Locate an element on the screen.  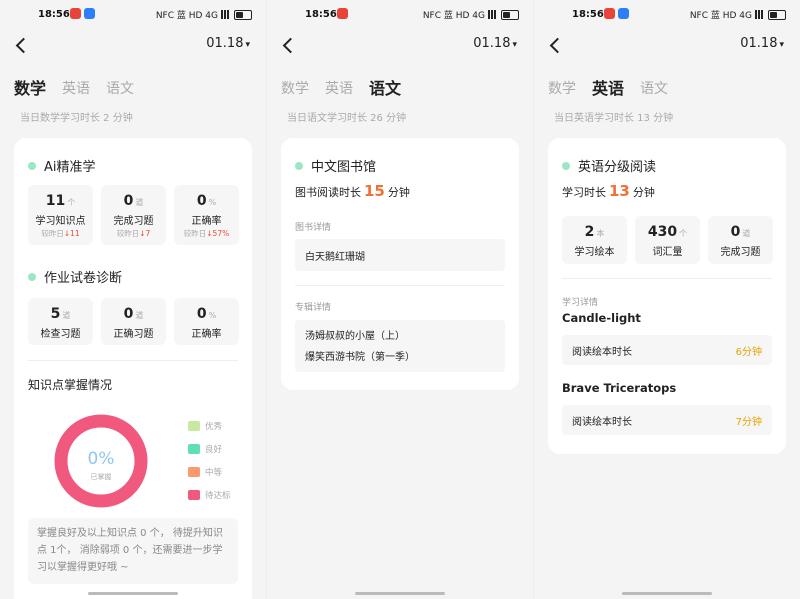
mastery-percent: 0% is located at coordinates (101, 459).